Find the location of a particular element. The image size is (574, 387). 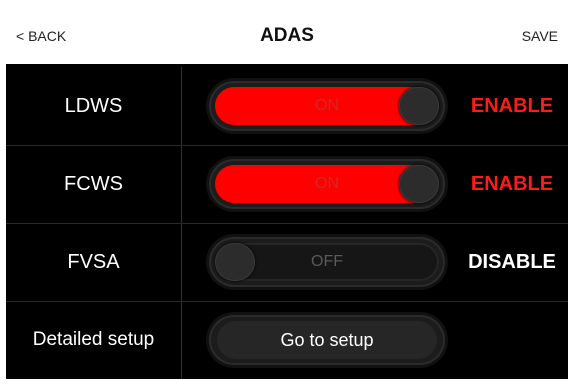

page-title: ADAS is located at coordinates (287, 35).